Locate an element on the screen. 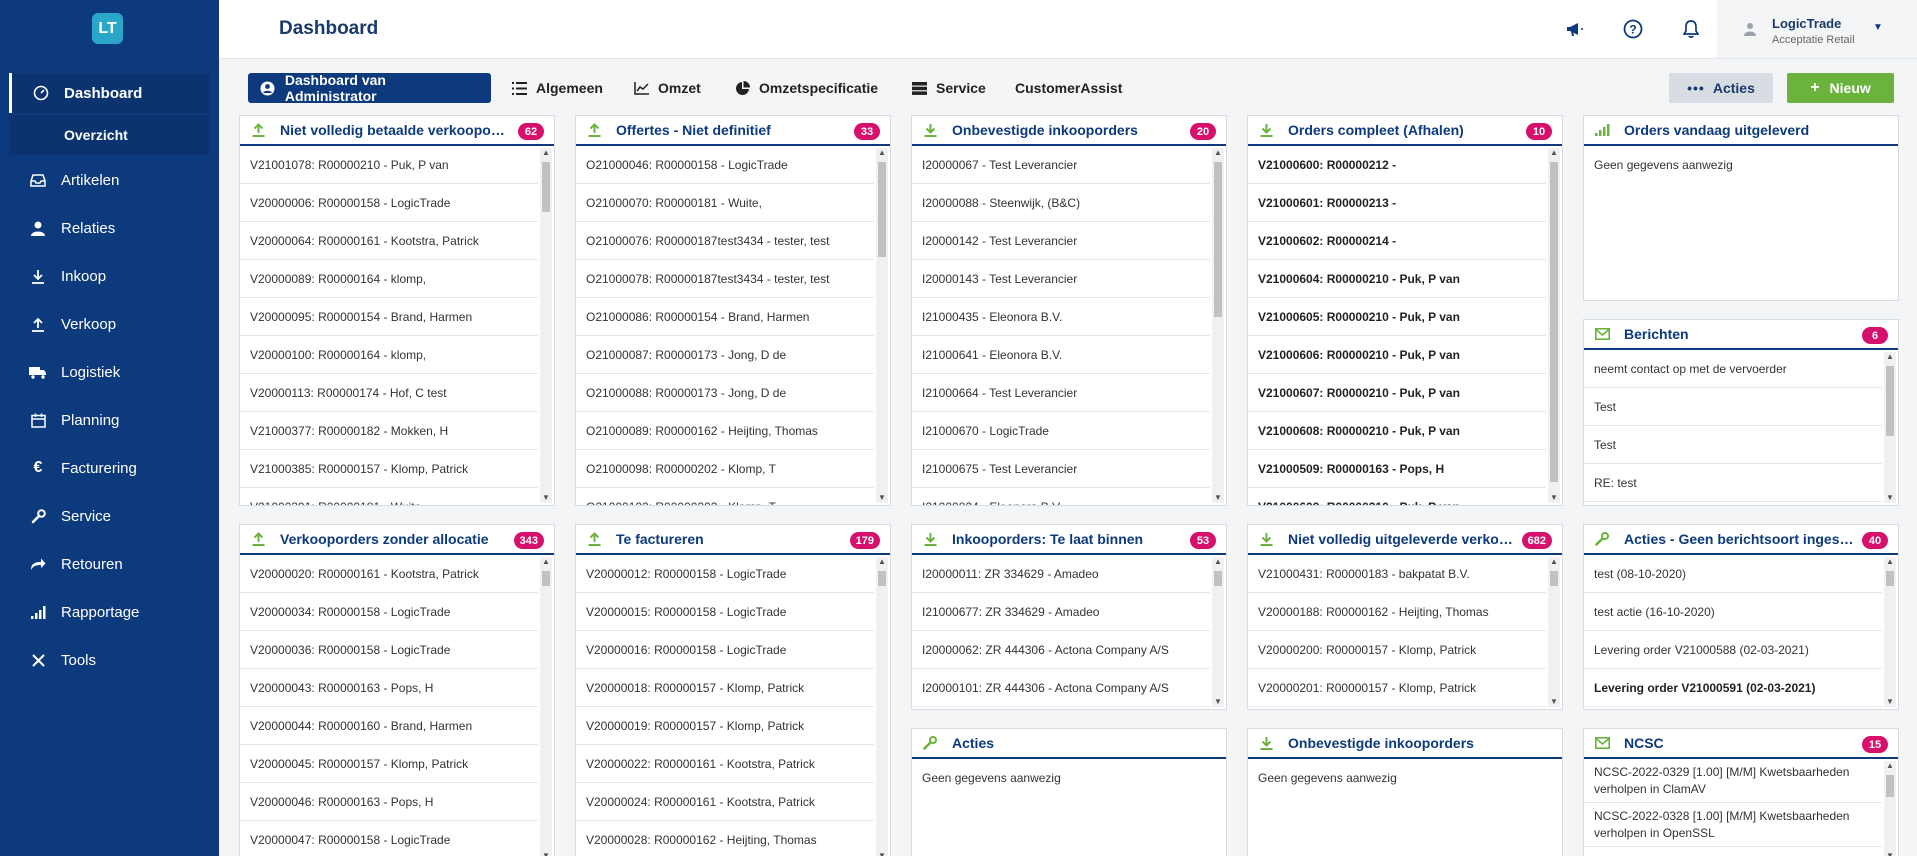 The image size is (1917, 856). list-item: V20000018: R00000157 - Klomp, Patrick is located at coordinates (725, 688).